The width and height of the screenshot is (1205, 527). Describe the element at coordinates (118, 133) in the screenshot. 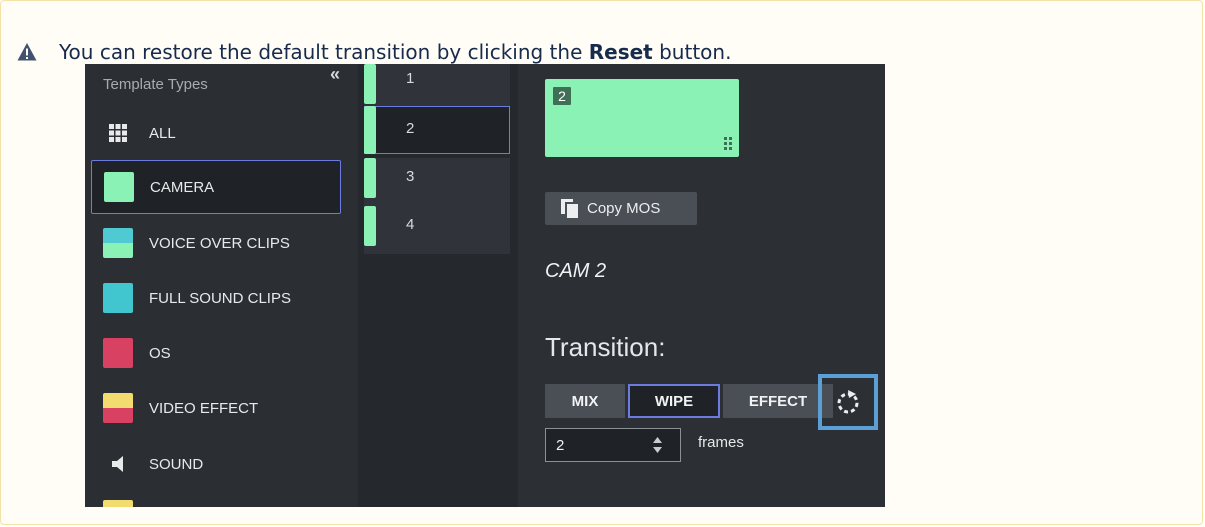

I see `grid-icon` at that location.